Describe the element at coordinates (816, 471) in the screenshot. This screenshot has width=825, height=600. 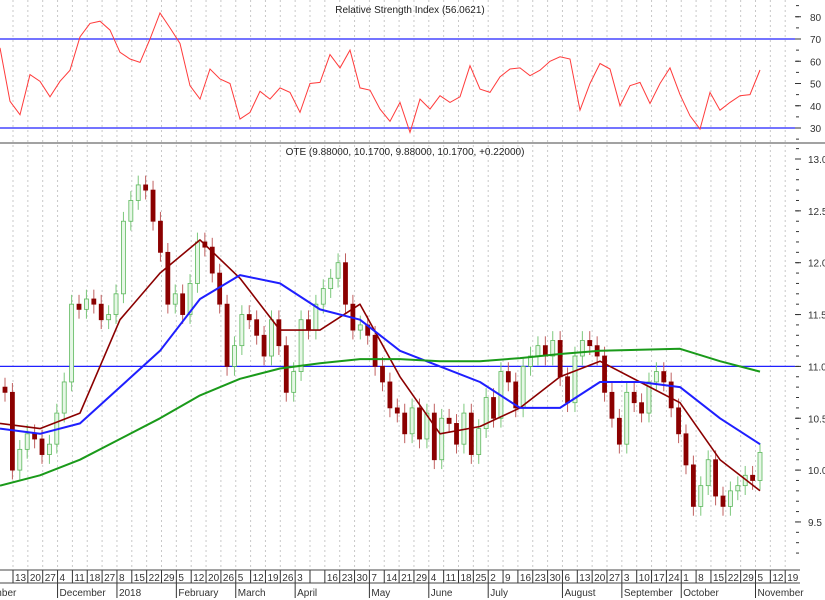
I see `price-y-label: 10.0` at that location.